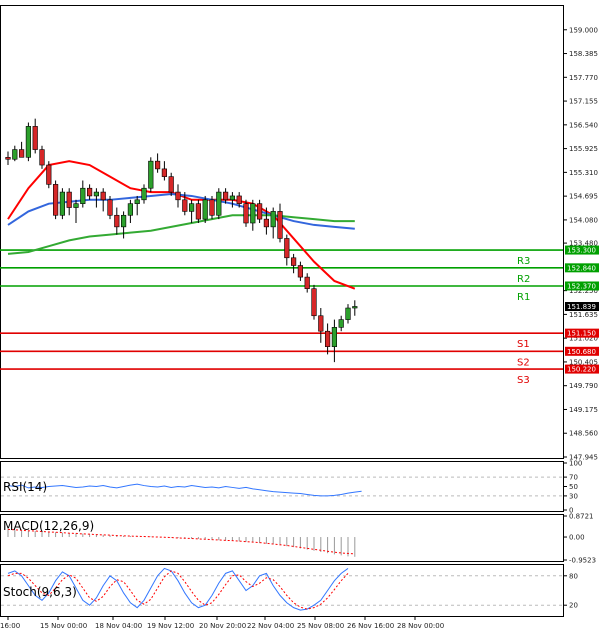  I want to click on macd-tick-label: 0.8721, so click(581, 517).